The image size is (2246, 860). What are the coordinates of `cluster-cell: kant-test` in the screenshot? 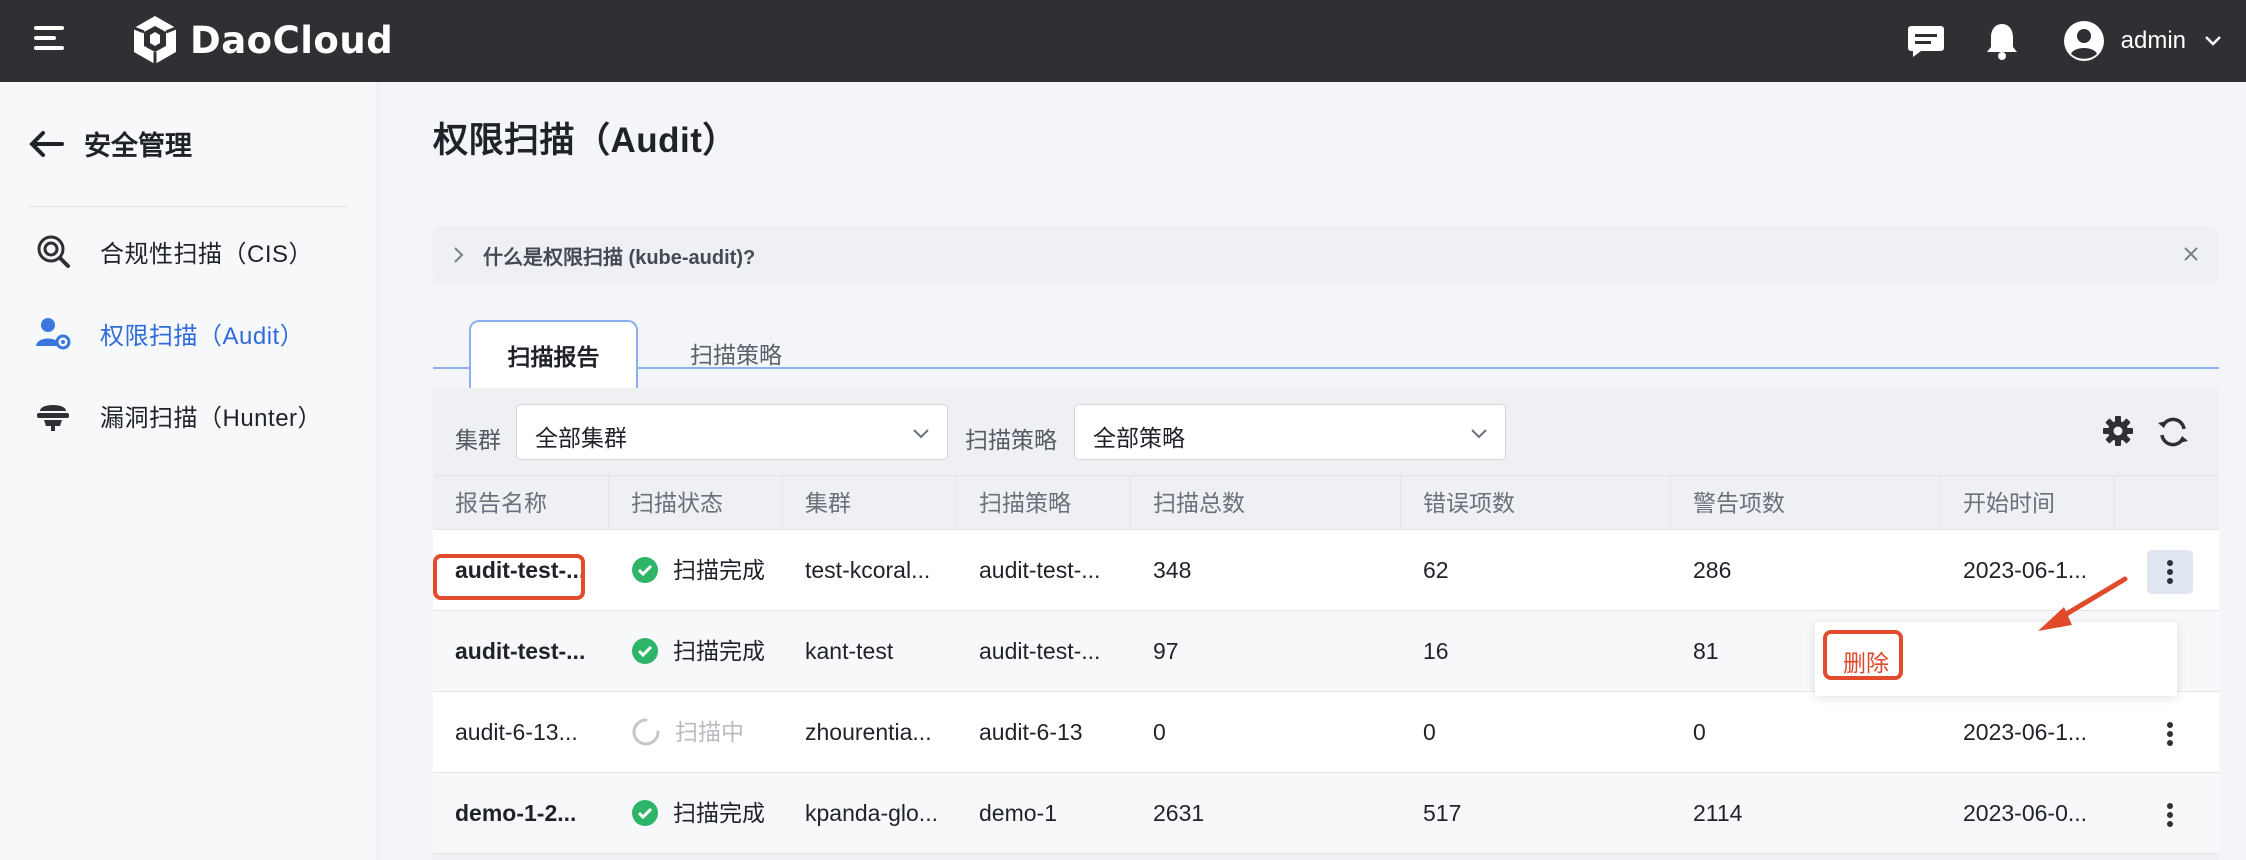 It's located at (849, 651).